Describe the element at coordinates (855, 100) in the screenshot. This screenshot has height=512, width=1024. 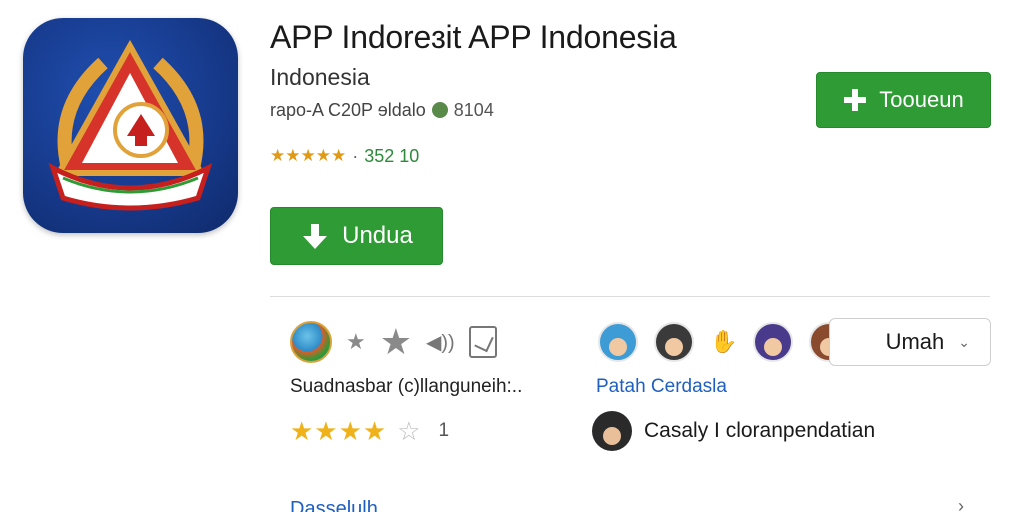
I see `plus-icon` at that location.